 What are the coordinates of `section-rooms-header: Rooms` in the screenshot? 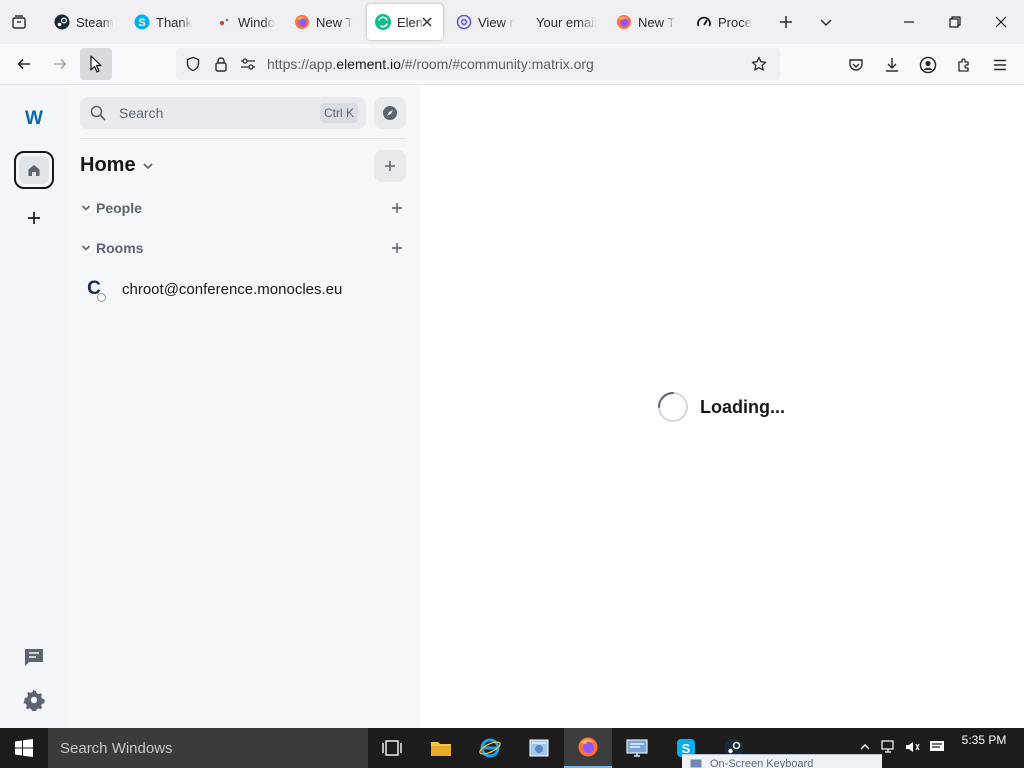 It's located at (111, 248).